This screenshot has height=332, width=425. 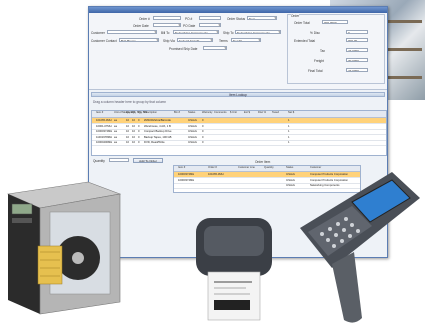 I want to click on mobile-receipt-printer, so click(x=234, y=269).